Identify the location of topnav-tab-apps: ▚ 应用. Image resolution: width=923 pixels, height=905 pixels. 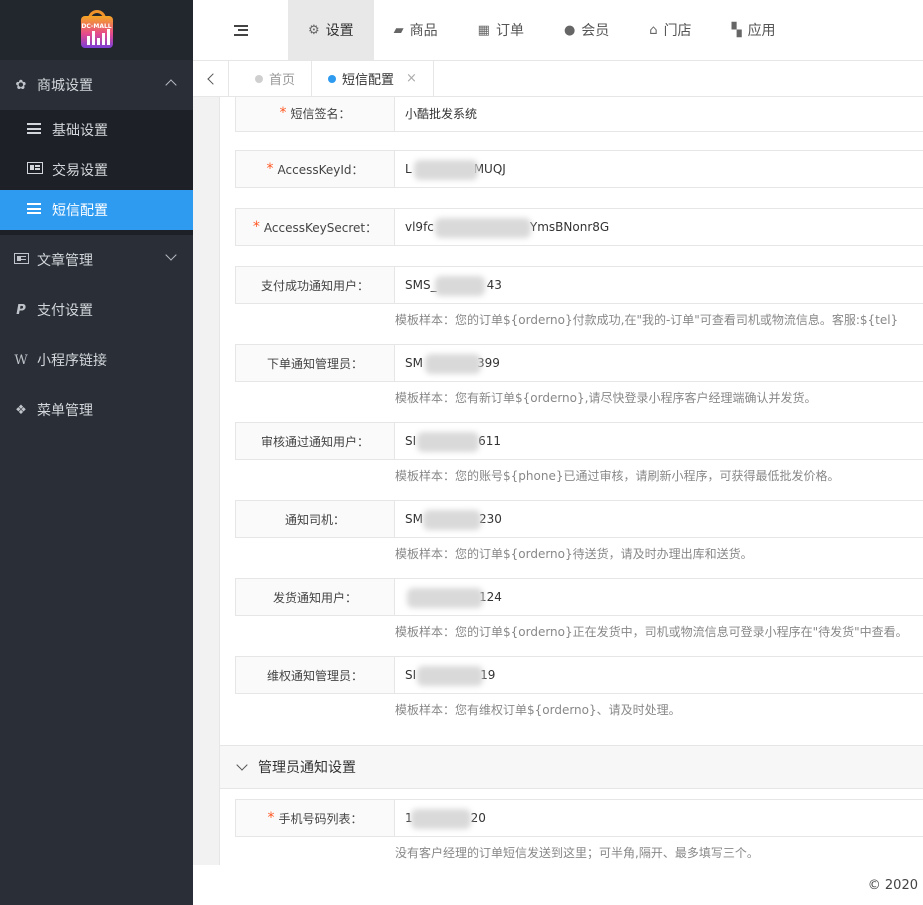
(754, 30).